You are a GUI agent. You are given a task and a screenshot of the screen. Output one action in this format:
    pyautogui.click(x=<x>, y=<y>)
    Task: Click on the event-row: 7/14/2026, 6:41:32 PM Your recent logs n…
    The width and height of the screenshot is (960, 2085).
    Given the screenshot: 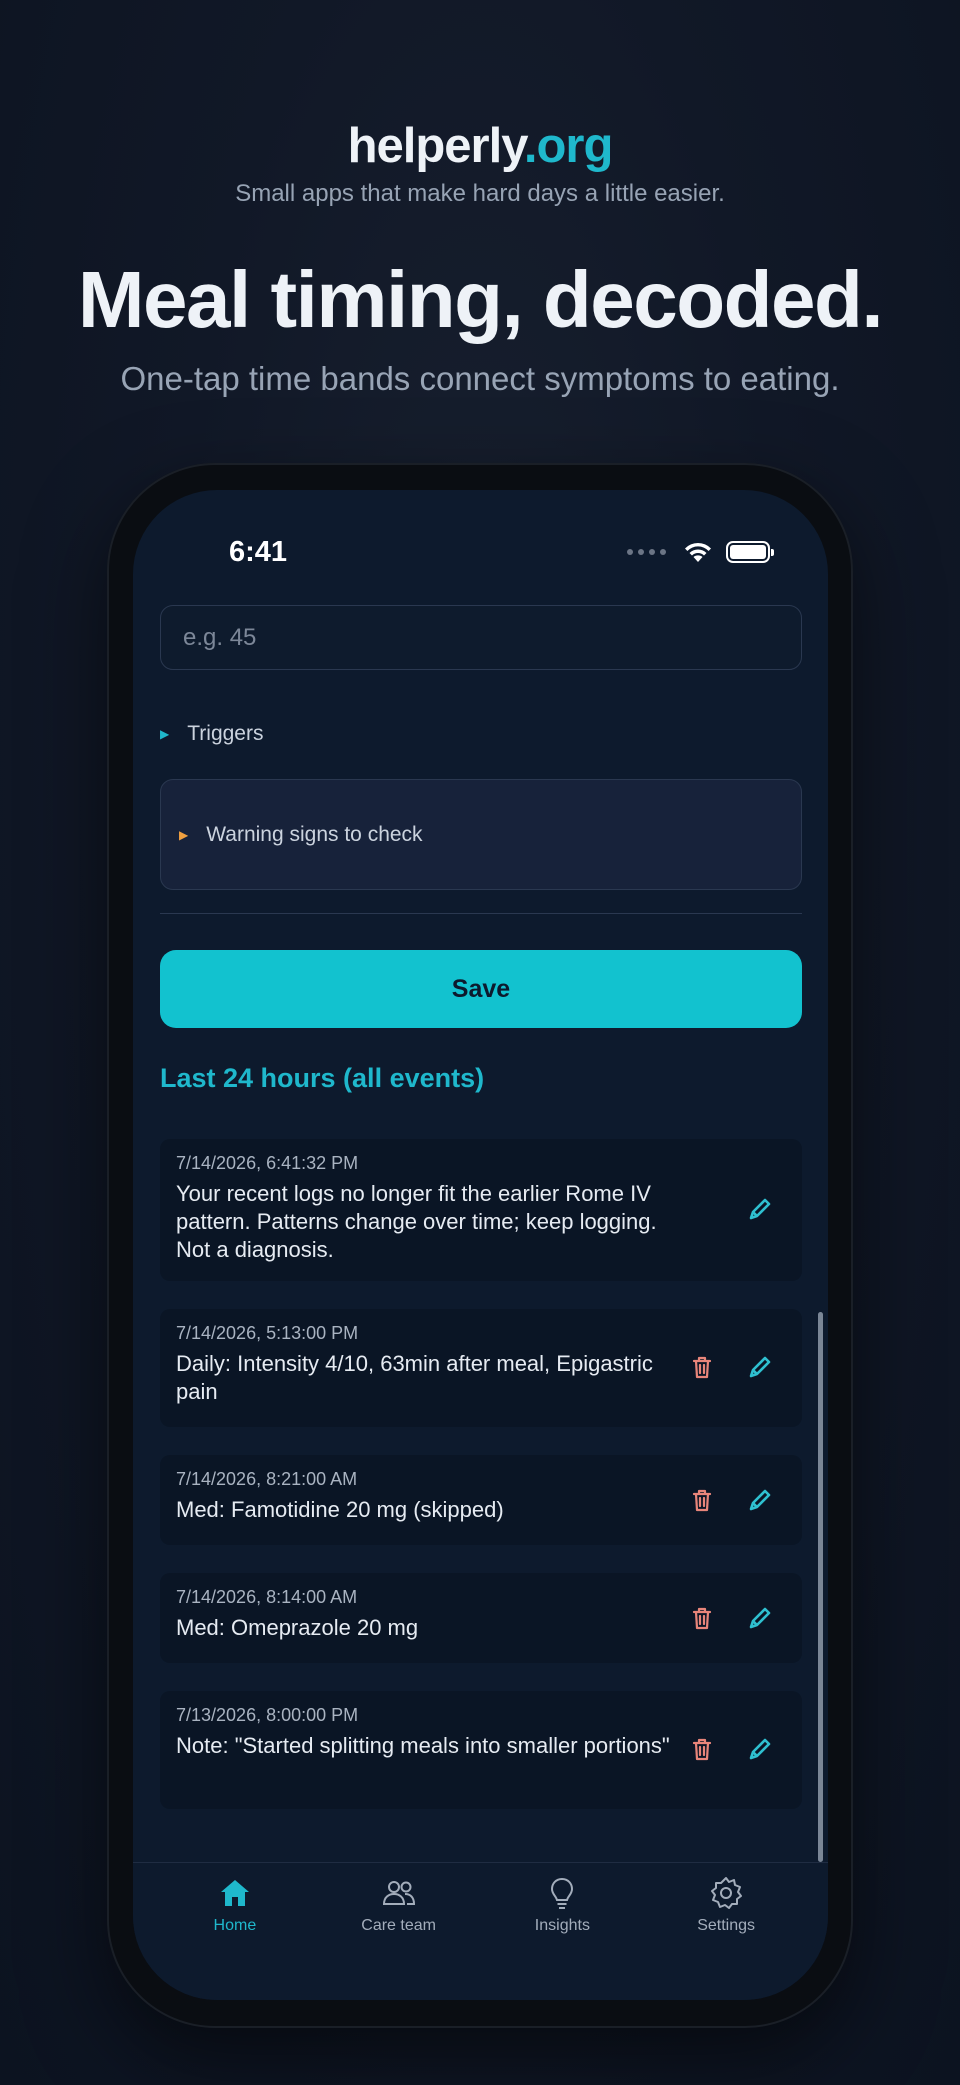 What is the action you would take?
    pyautogui.click(x=481, y=1210)
    